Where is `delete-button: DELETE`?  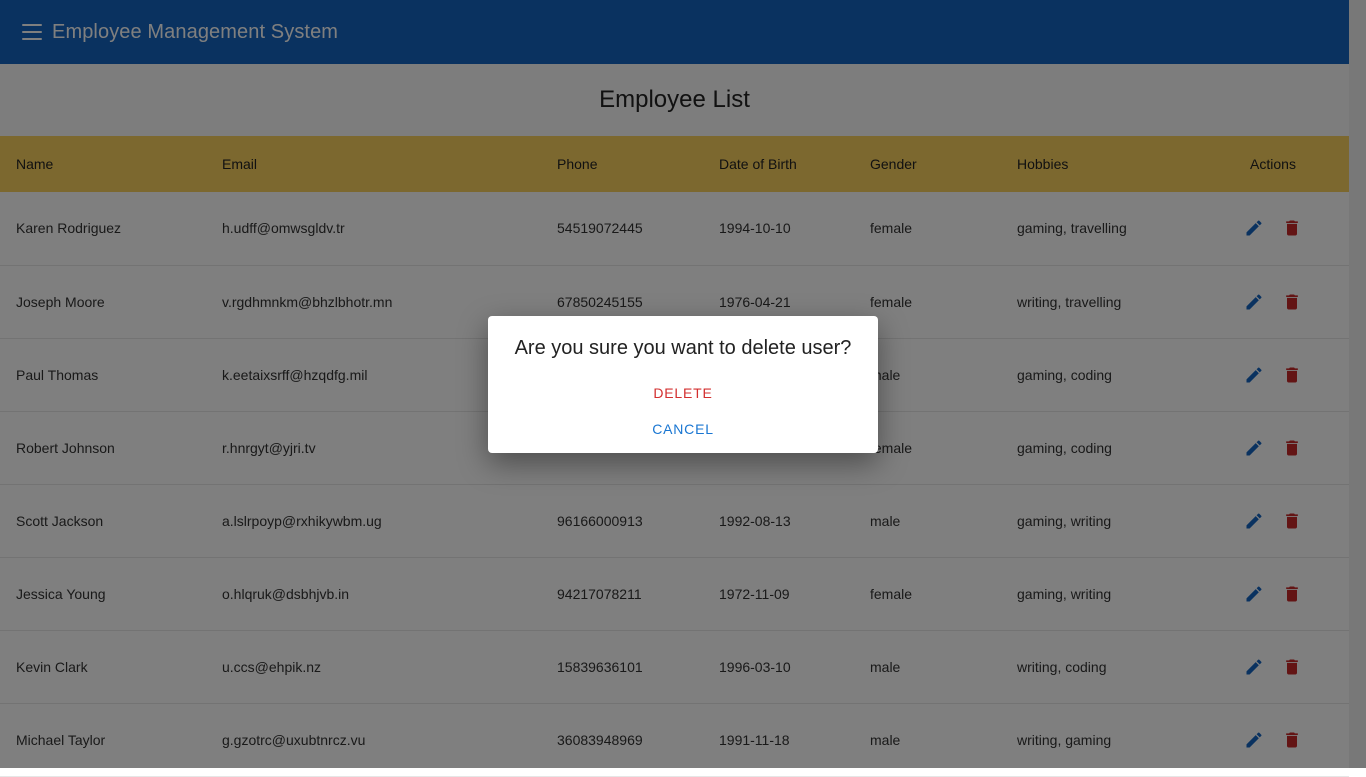
delete-button: DELETE is located at coordinates (682, 393).